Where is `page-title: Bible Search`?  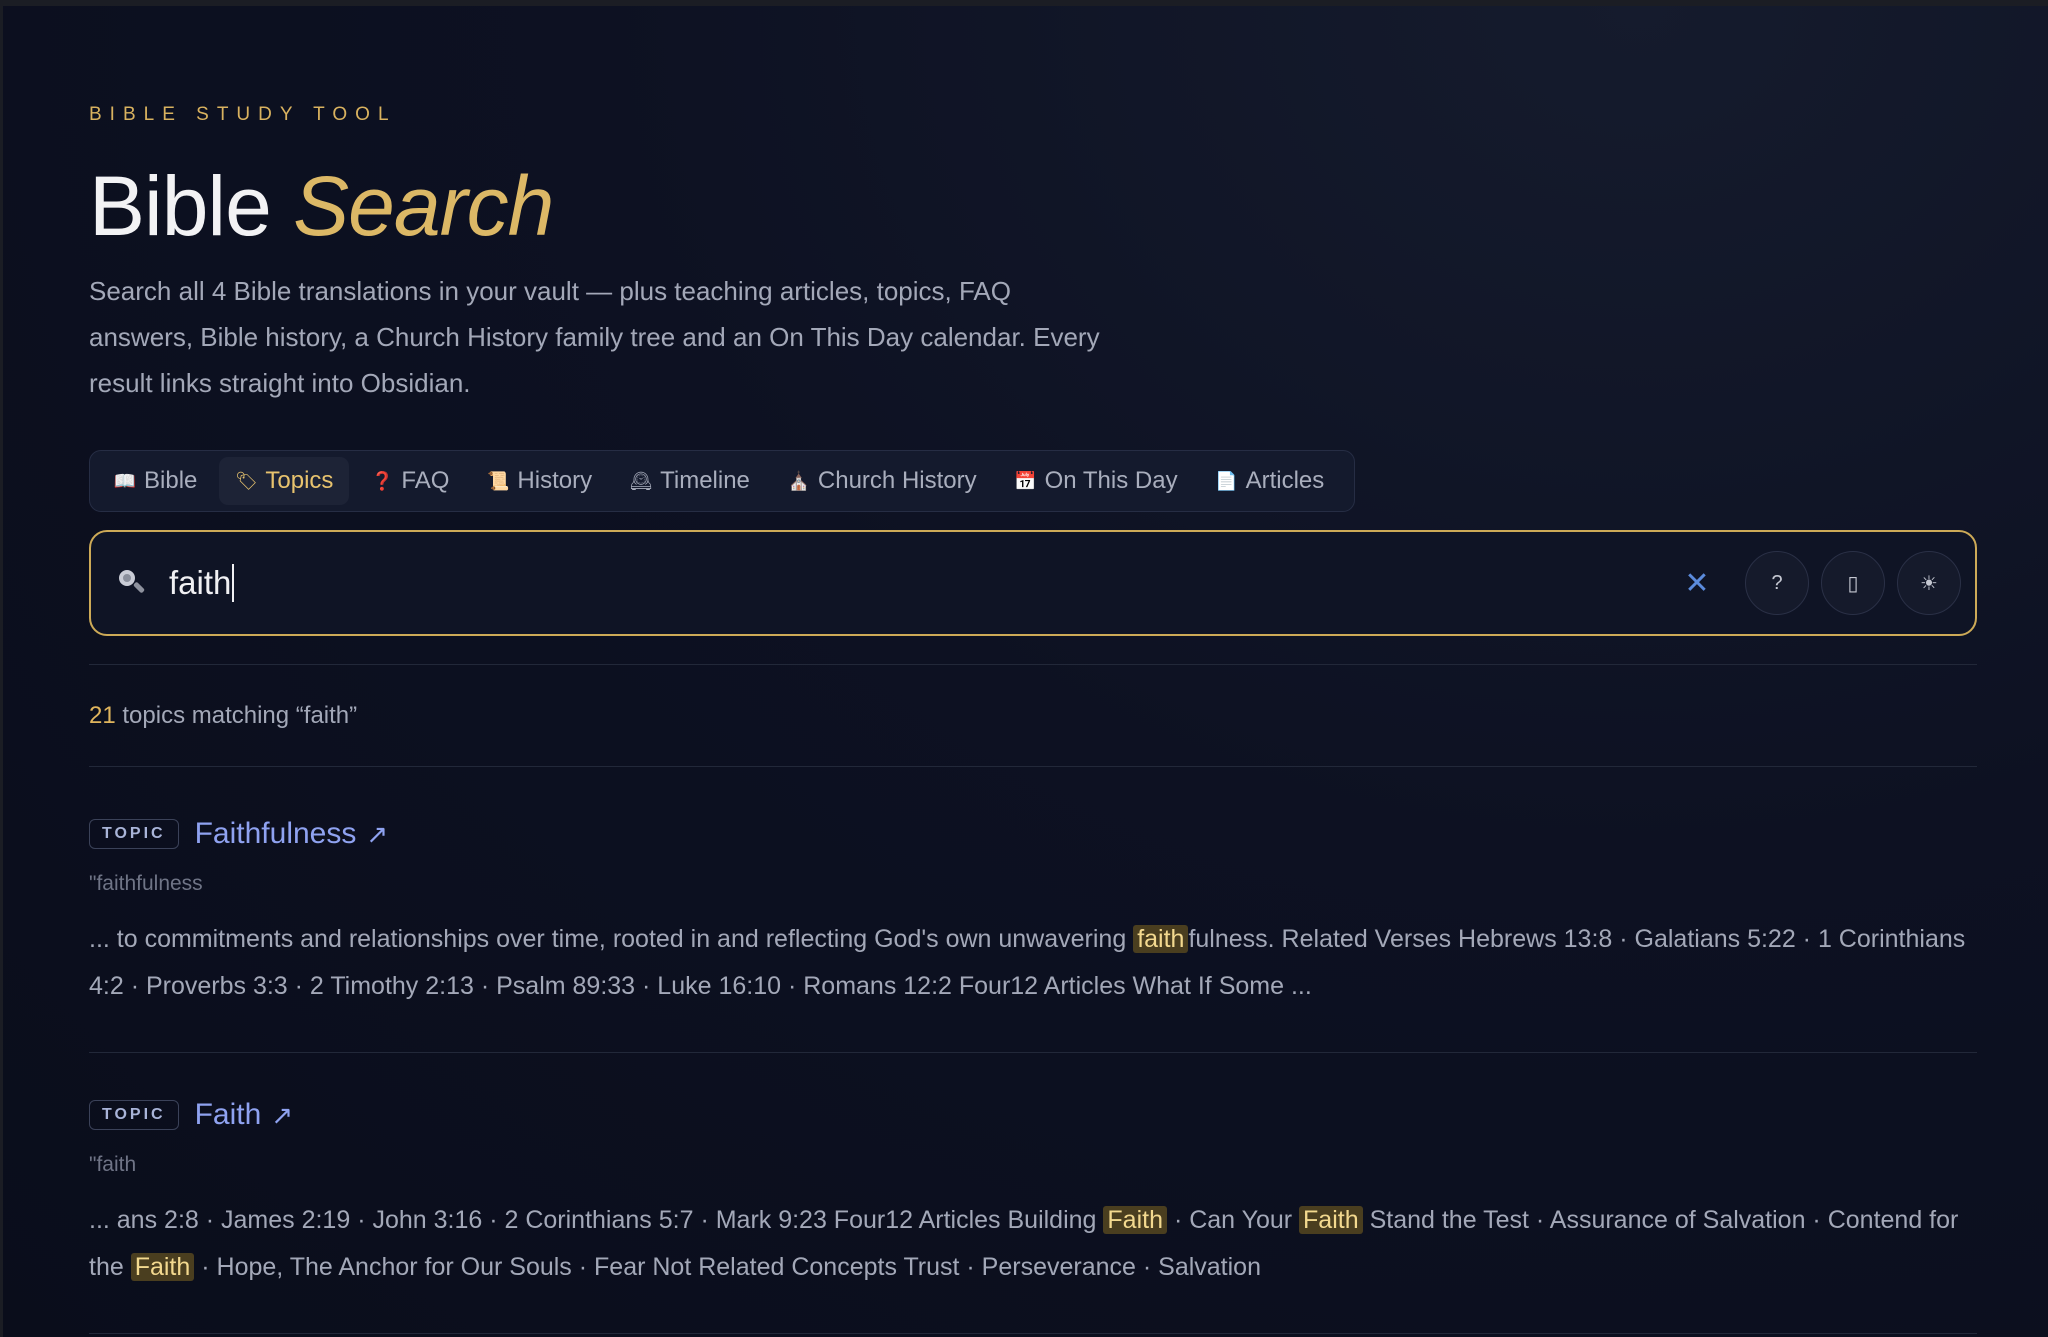
page-title: Bible Search is located at coordinates (321, 206).